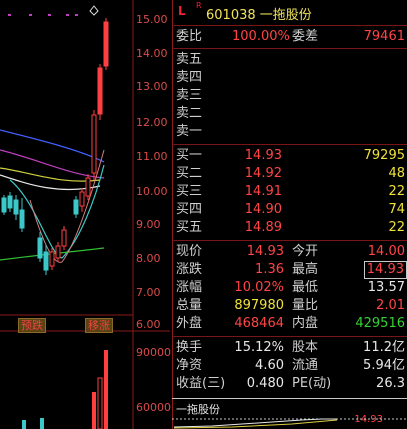  What do you see at coordinates (189, 227) in the screenshot?
I see `buy-label: 买五` at bounding box center [189, 227].